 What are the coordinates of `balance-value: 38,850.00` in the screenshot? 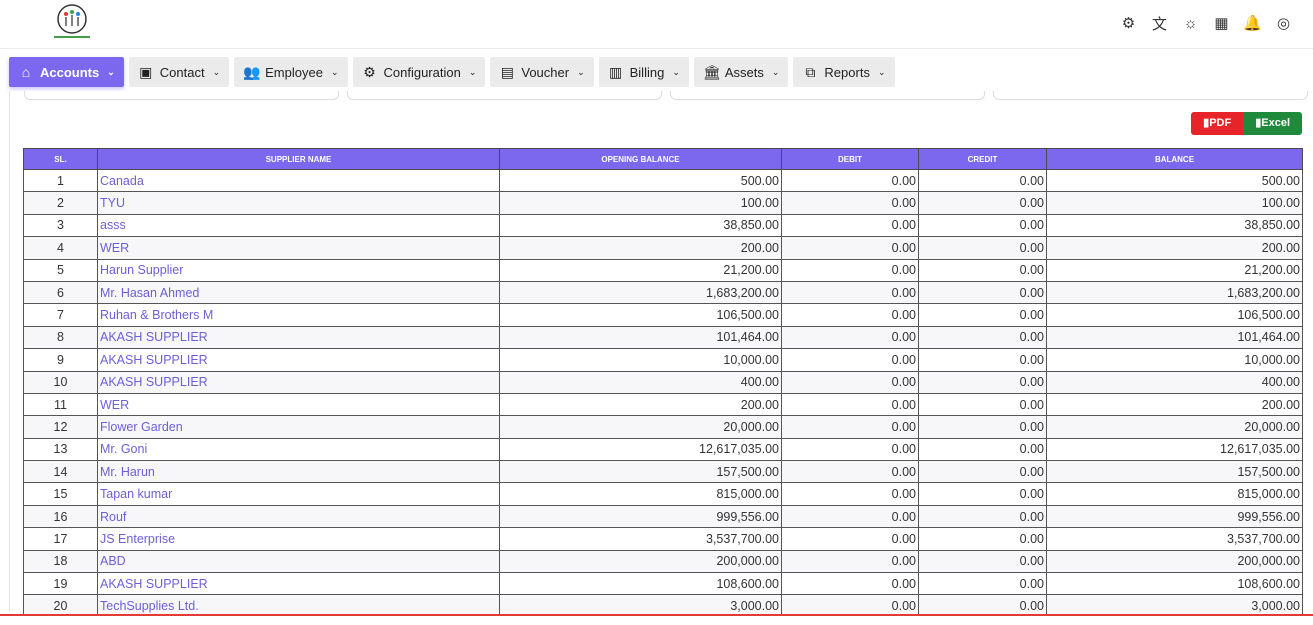 It's located at (1174, 225).